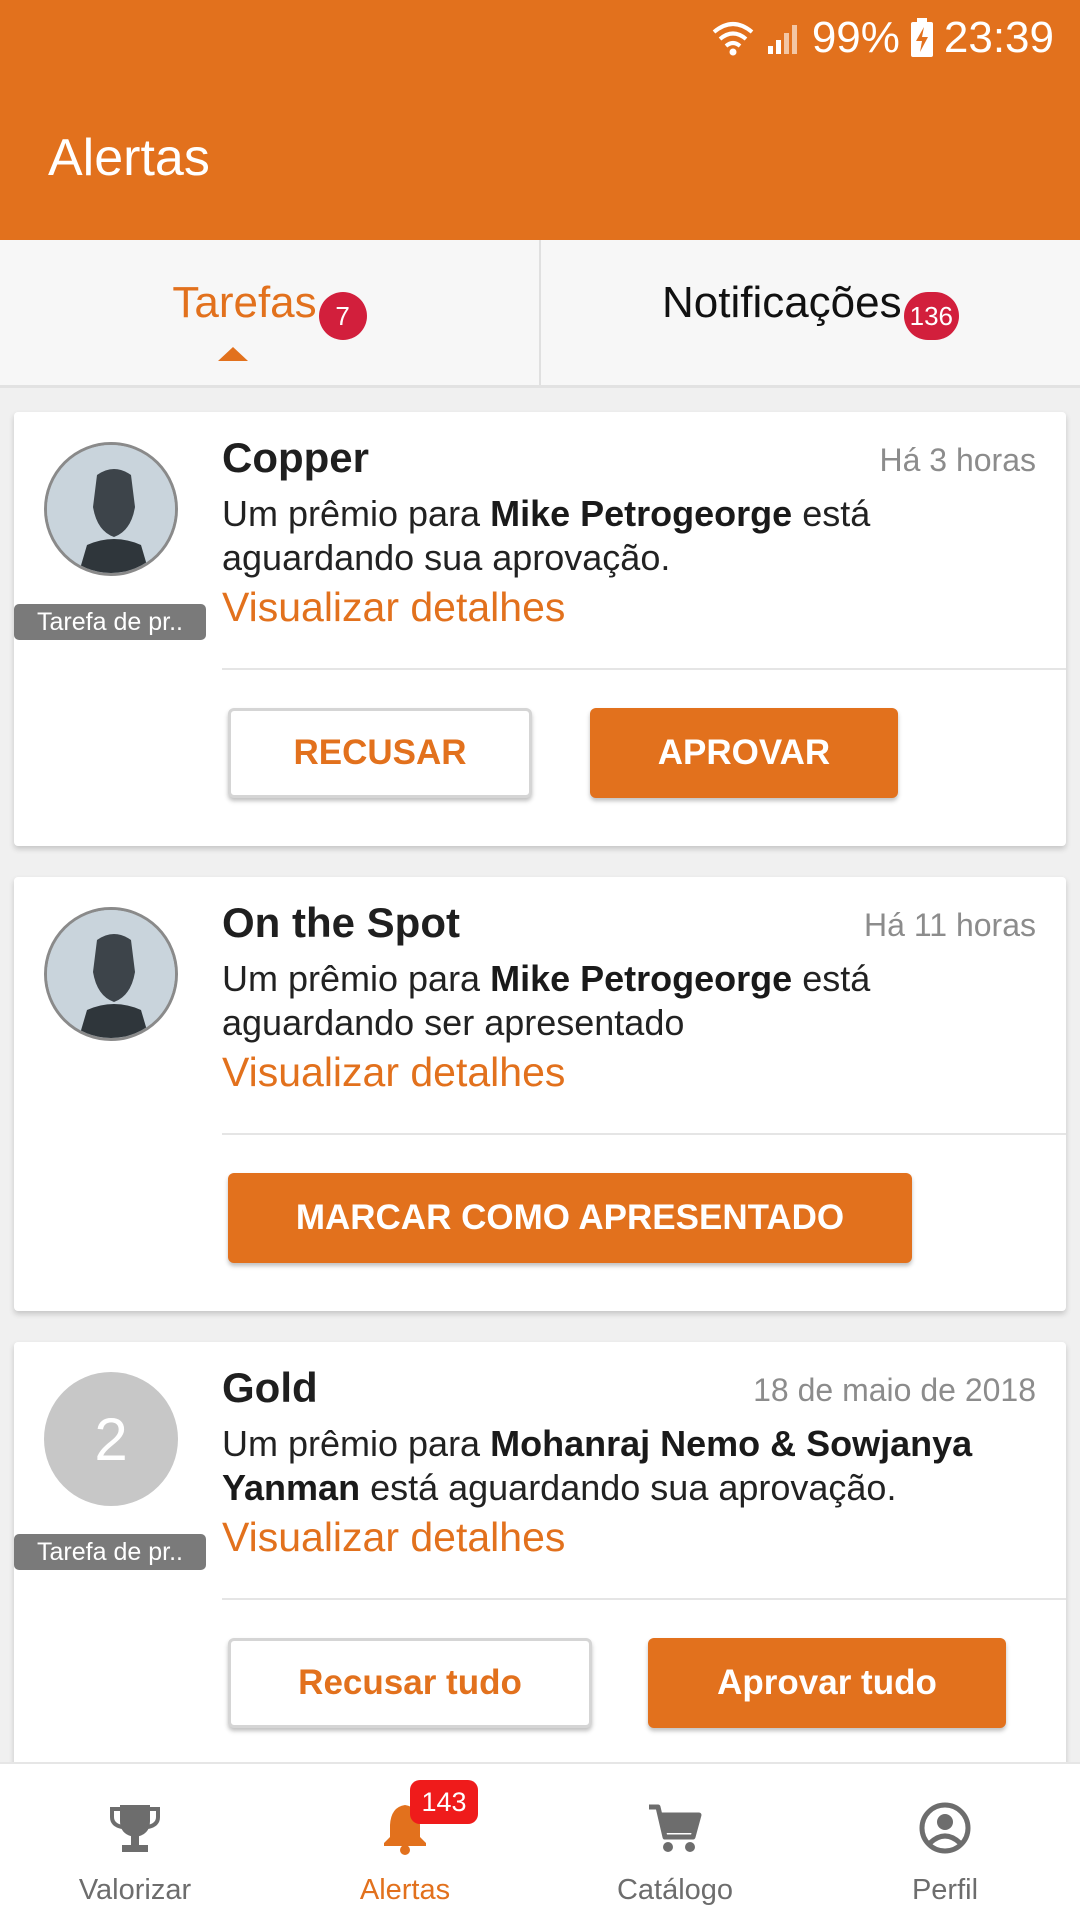  What do you see at coordinates (341, 922) in the screenshot?
I see `award-title: On the Spot` at bounding box center [341, 922].